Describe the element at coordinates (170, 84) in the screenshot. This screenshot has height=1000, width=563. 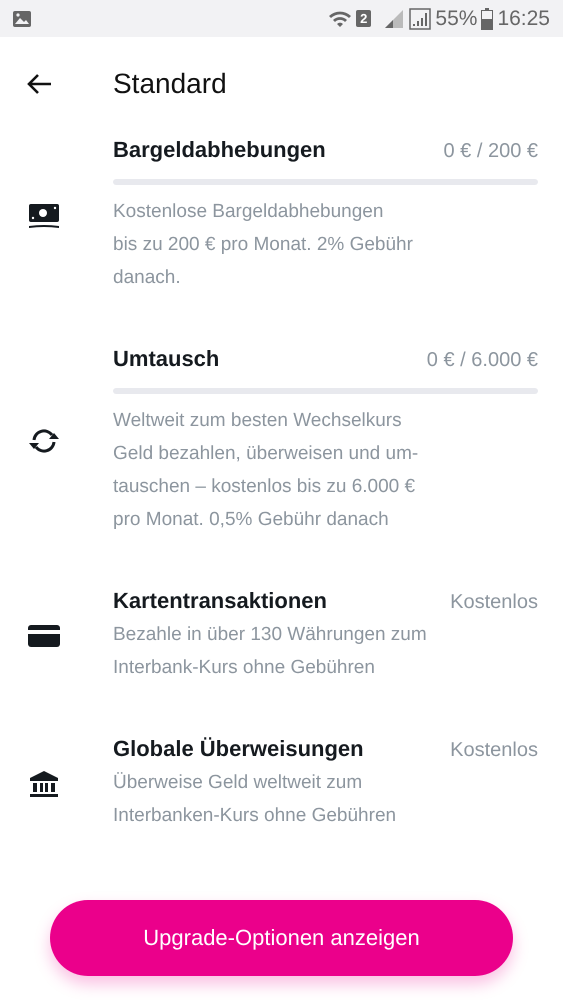
I see `page-title: Standard` at that location.